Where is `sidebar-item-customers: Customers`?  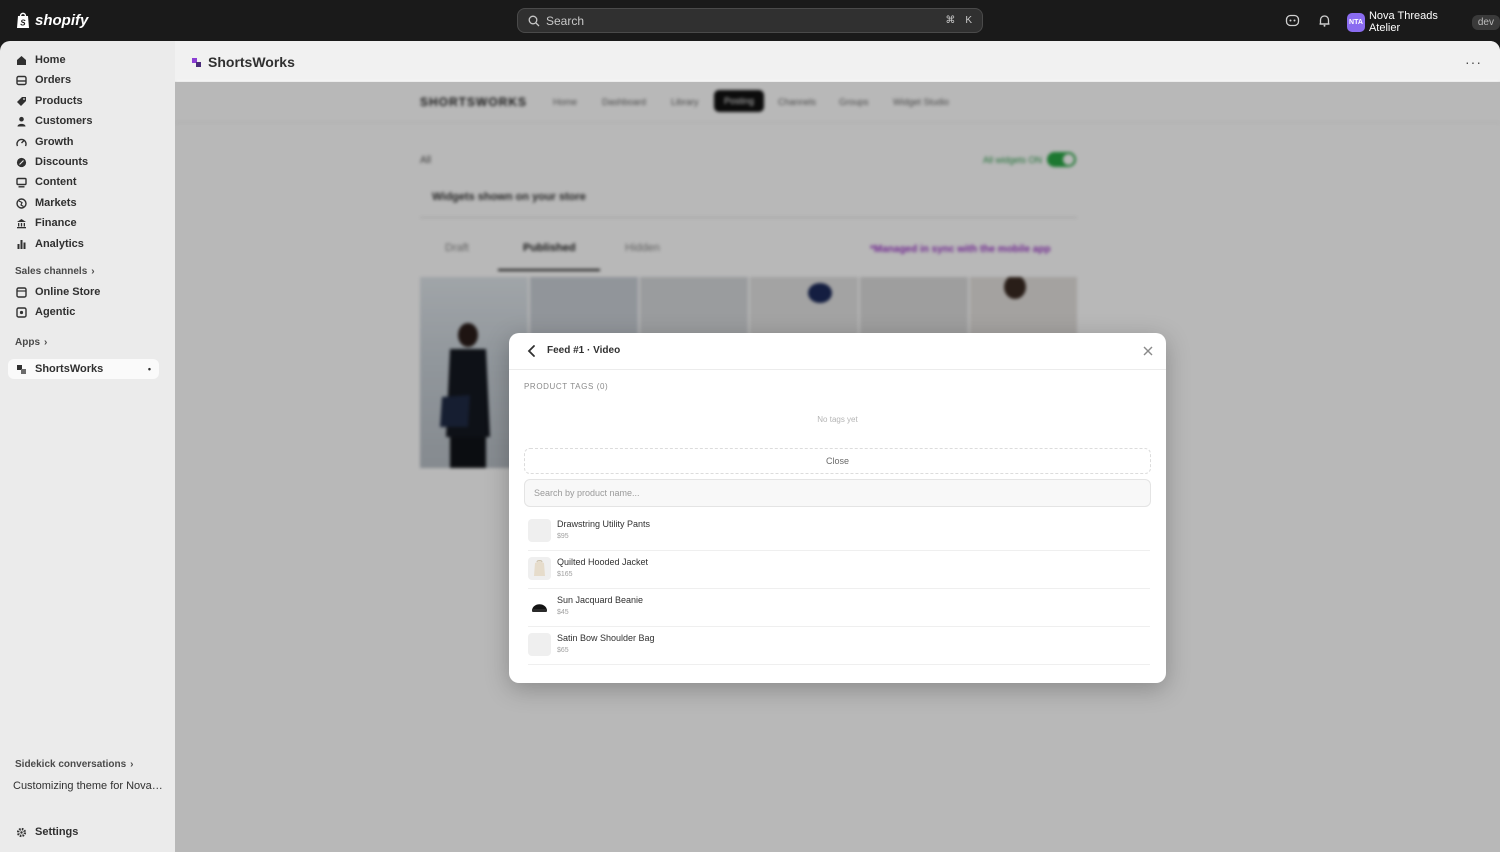
sidebar-item-customers: Customers is located at coordinates (83, 121).